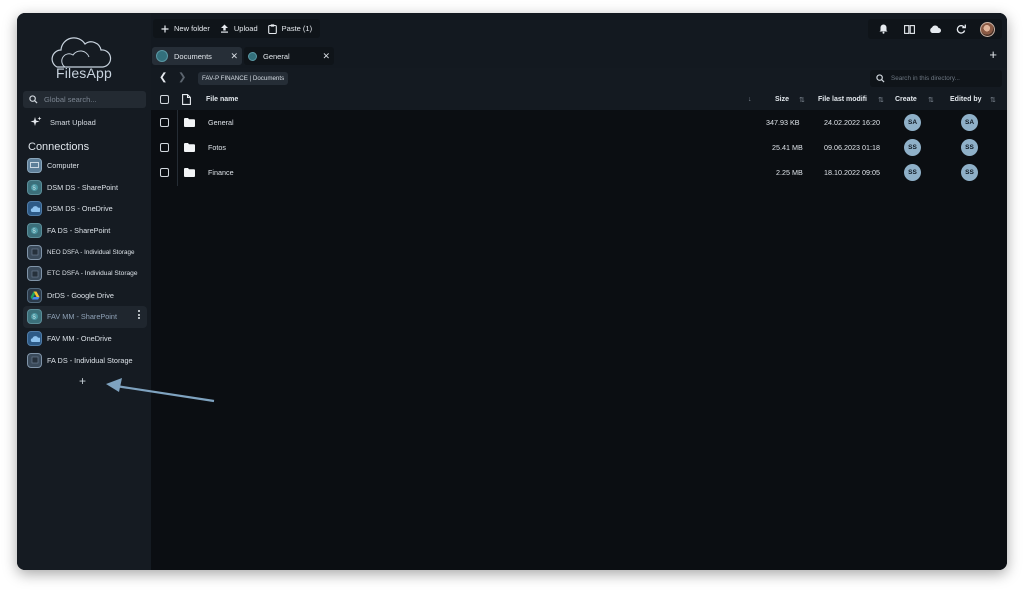  Describe the element at coordinates (966, 99) in the screenshot. I see `column-edited-by: Edited by` at that location.